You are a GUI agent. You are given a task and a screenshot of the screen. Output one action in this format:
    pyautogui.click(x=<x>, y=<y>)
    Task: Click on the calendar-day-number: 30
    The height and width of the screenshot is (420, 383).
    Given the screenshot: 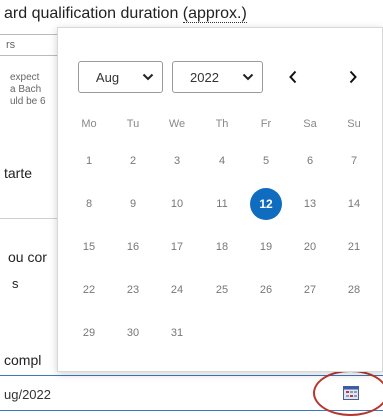 What is the action you would take?
    pyautogui.click(x=133, y=333)
    